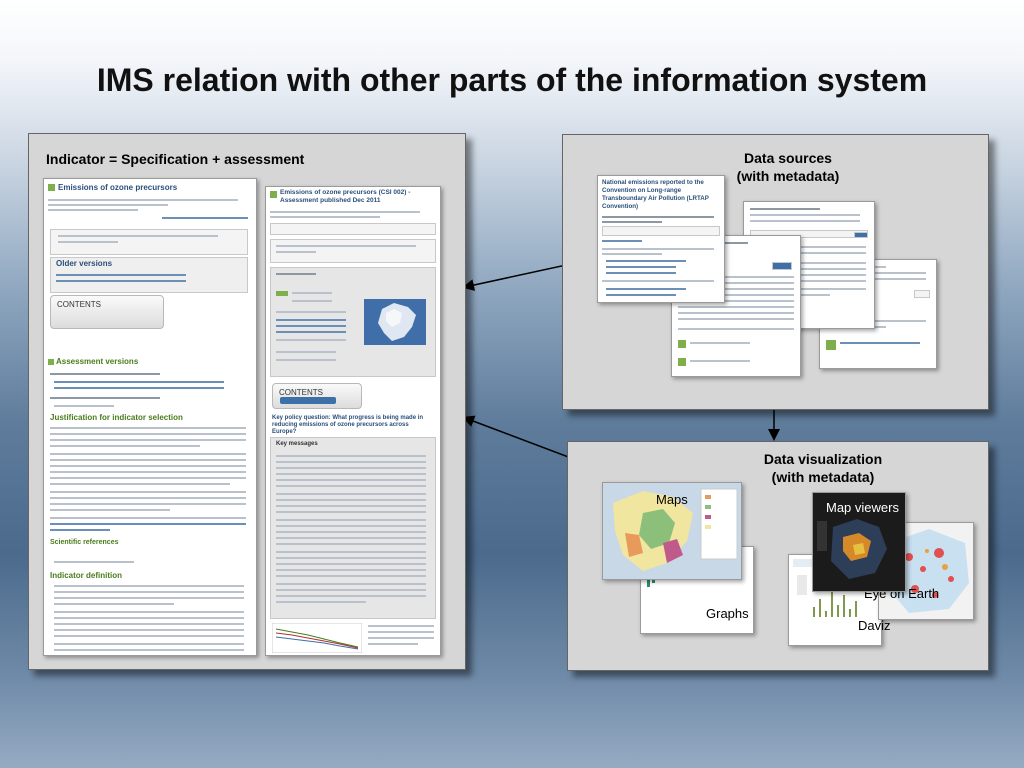 The height and width of the screenshot is (768, 1024). What do you see at coordinates (788, 158) in the screenshot?
I see `data-sources-label-line1: Data sources` at bounding box center [788, 158].